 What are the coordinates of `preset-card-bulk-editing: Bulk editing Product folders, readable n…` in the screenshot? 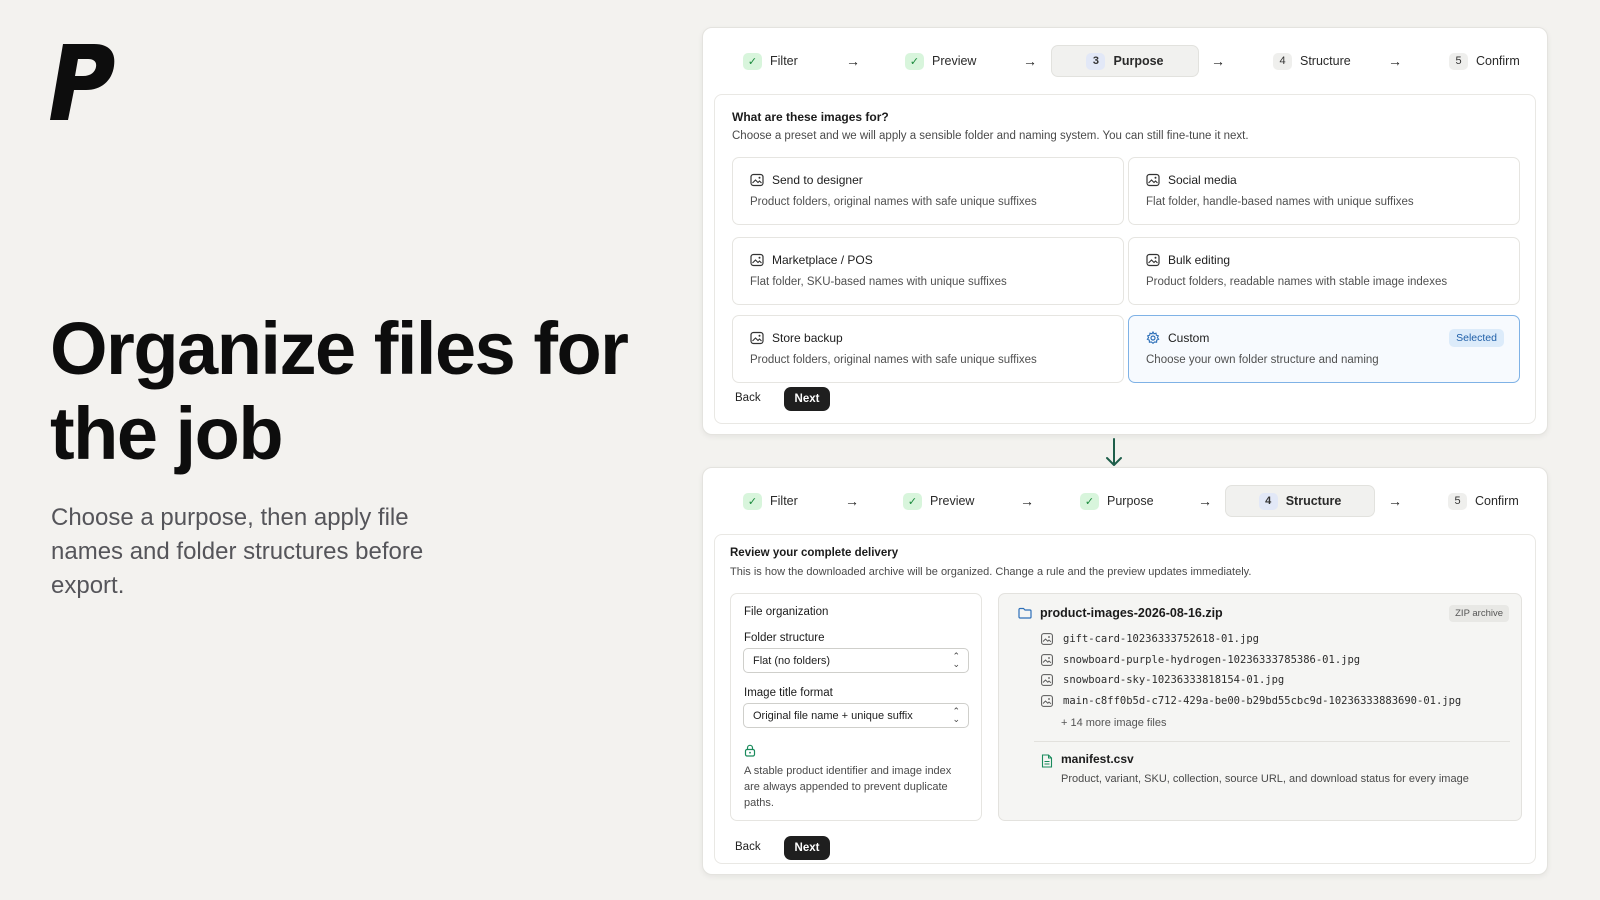 It's located at (1324, 271).